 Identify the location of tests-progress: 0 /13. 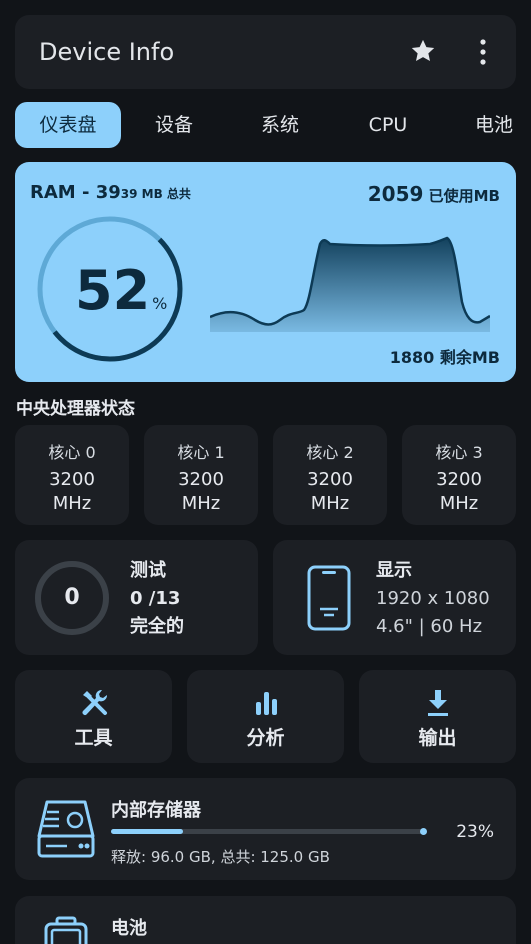
(155, 598).